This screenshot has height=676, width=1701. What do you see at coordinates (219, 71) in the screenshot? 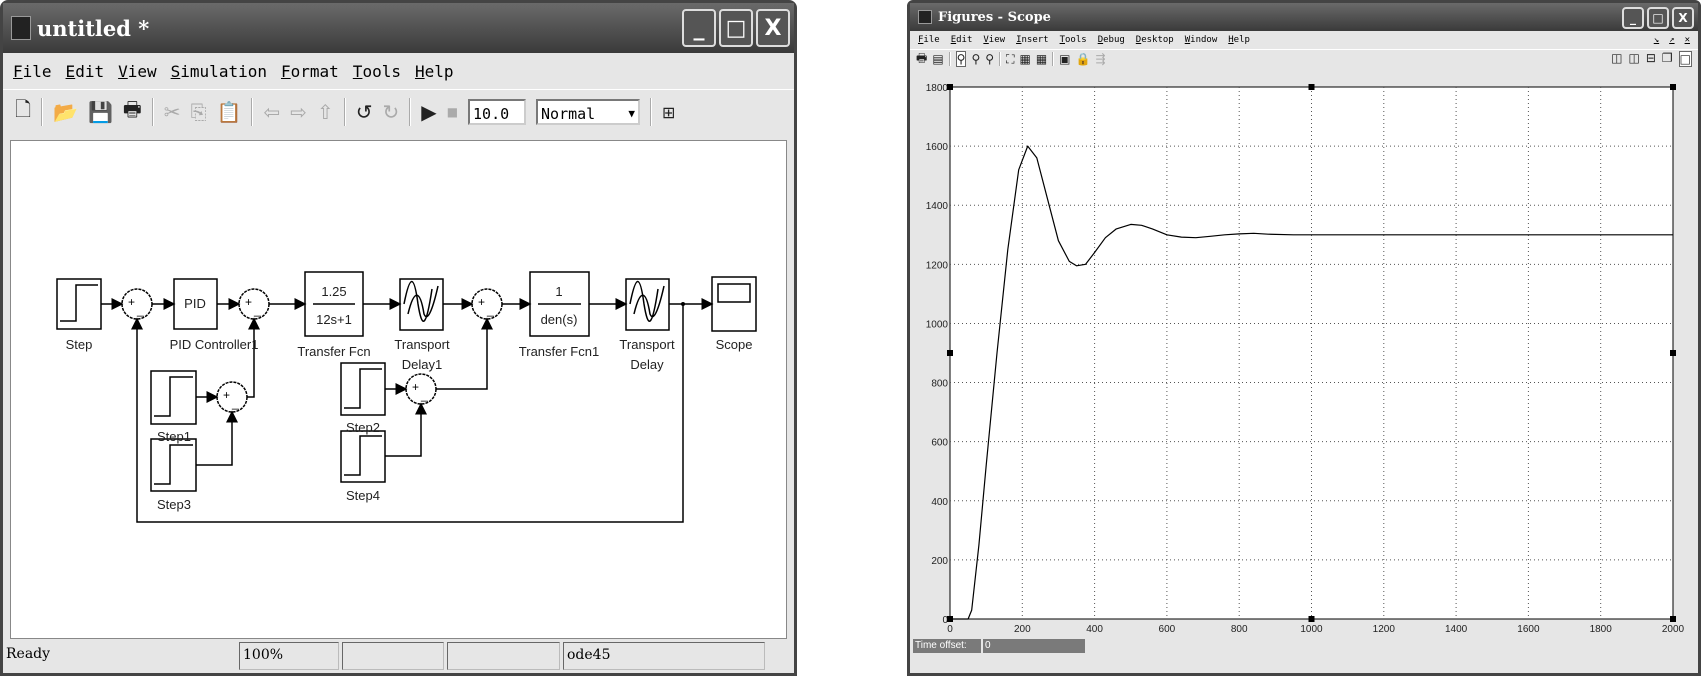
I see `menu-simulation: Simulation` at bounding box center [219, 71].